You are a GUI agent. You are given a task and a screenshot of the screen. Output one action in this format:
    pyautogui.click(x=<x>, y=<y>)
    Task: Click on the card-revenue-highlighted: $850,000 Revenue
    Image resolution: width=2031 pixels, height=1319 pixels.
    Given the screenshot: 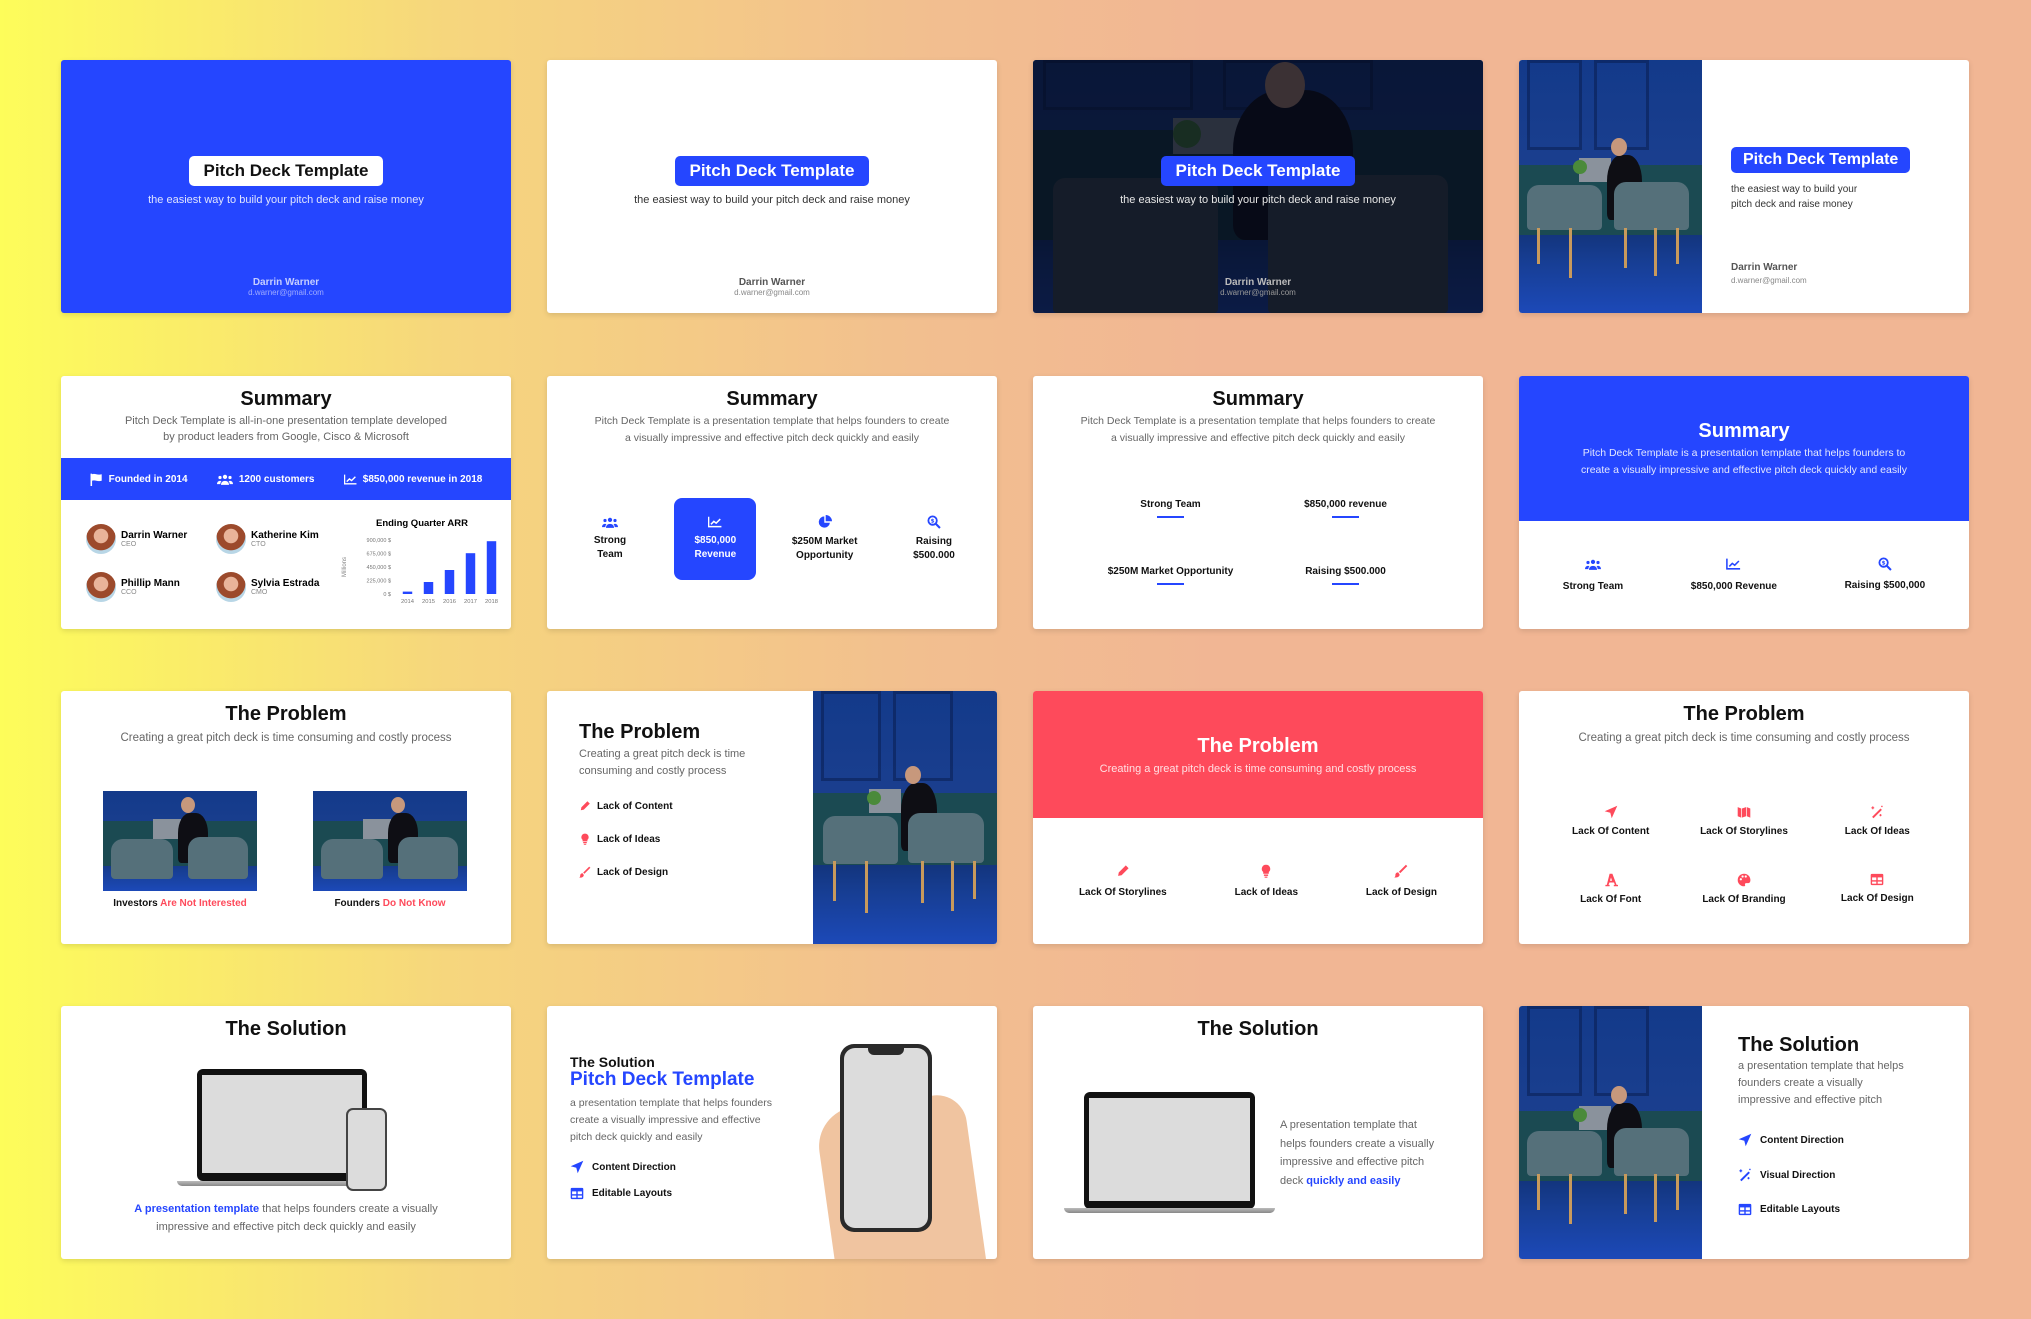 What is the action you would take?
    pyautogui.click(x=715, y=539)
    